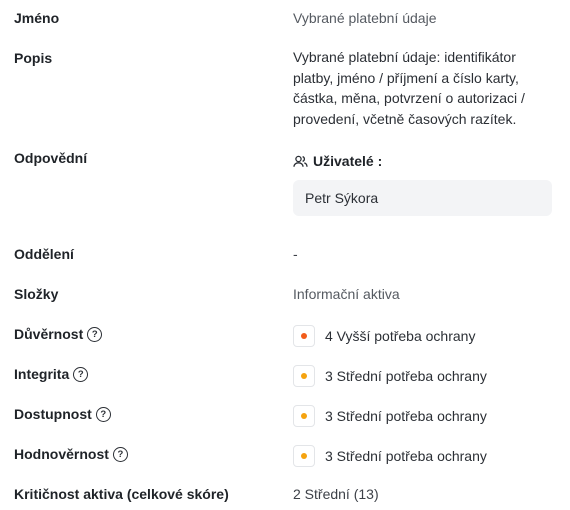 This screenshot has width=570, height=510. I want to click on rating-availability: 3 Střední potřeba ochrany, so click(390, 416).